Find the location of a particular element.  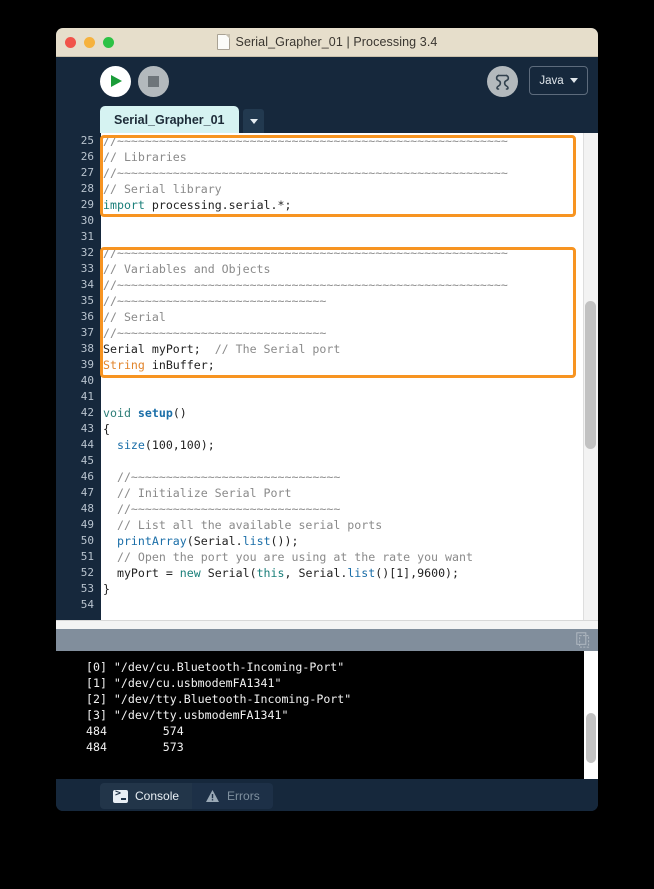

line-number: 29 is located at coordinates (87, 204).